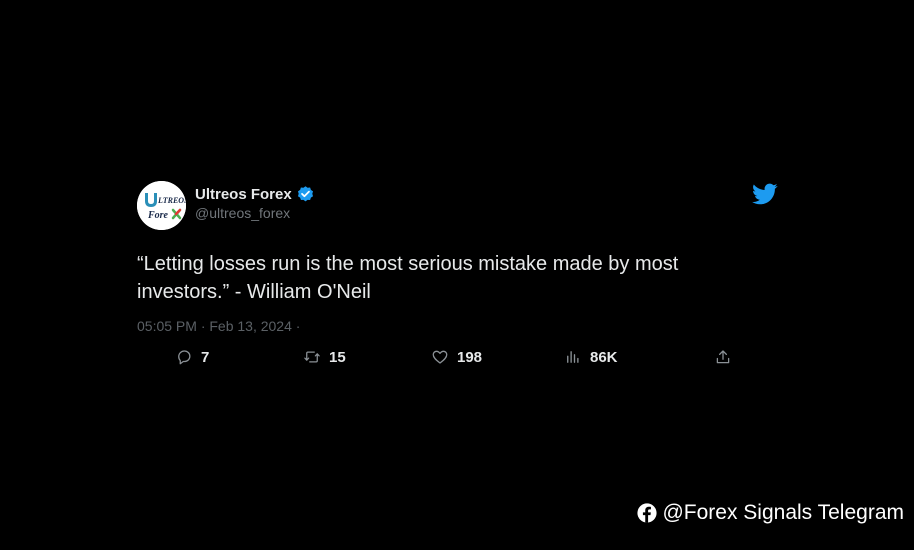 The image size is (914, 550). Describe the element at coordinates (647, 513) in the screenshot. I see `facebook-icon` at that location.